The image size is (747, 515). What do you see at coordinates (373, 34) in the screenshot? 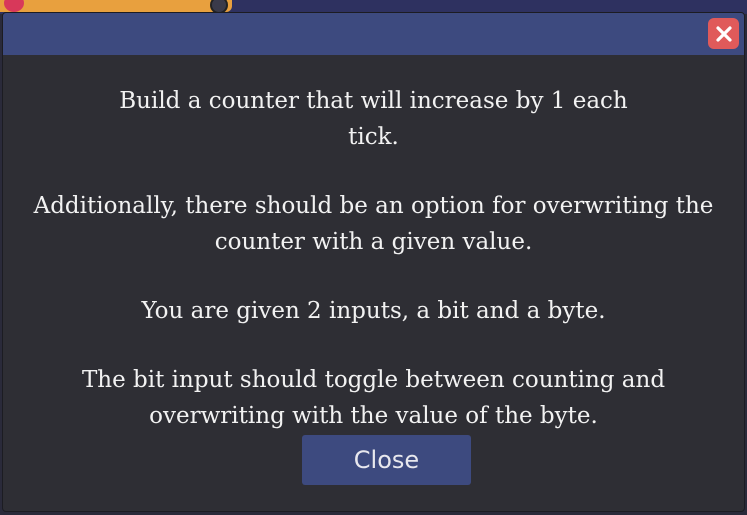
I see `dialog-titlebar` at bounding box center [373, 34].